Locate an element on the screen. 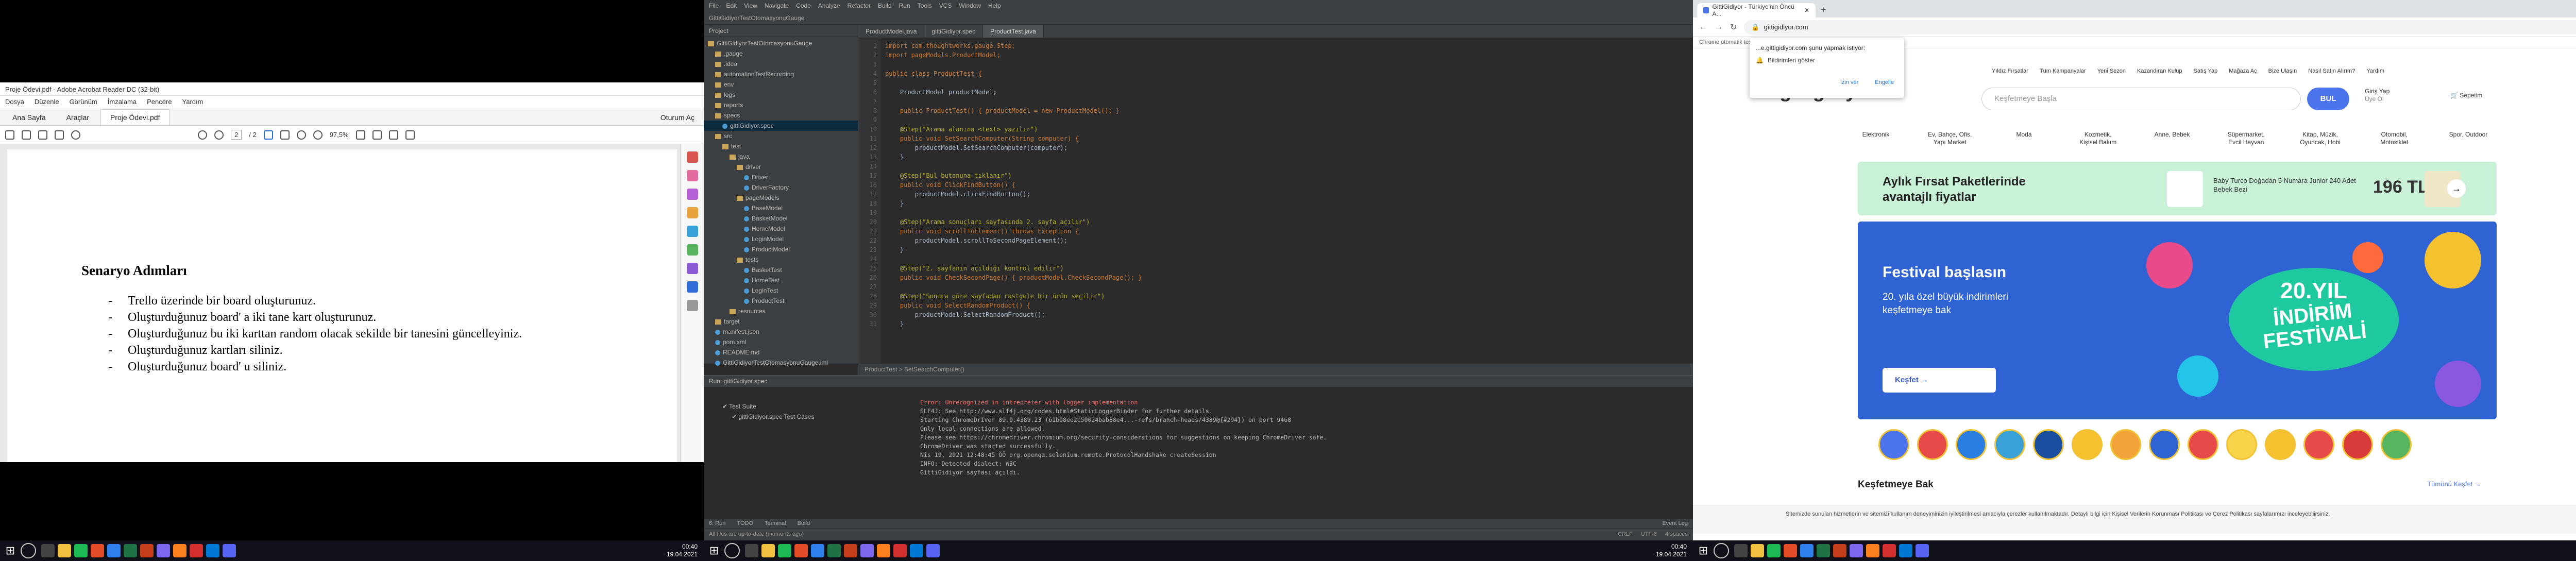 This screenshot has height=561, width=2576. menu-navigate: Navigate is located at coordinates (777, 5).